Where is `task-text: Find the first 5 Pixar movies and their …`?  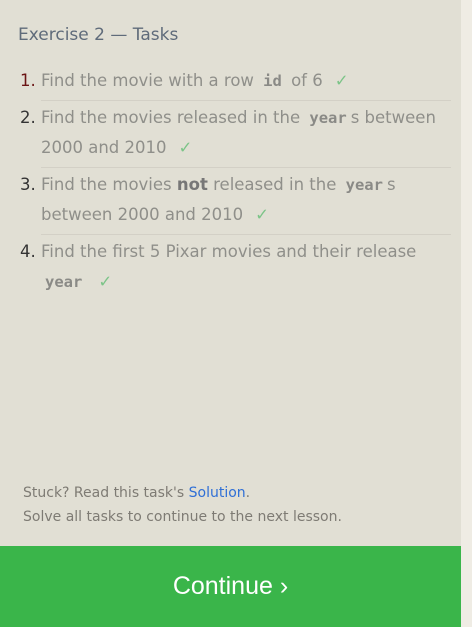 task-text: Find the first 5 Pixar movies and their … is located at coordinates (229, 266).